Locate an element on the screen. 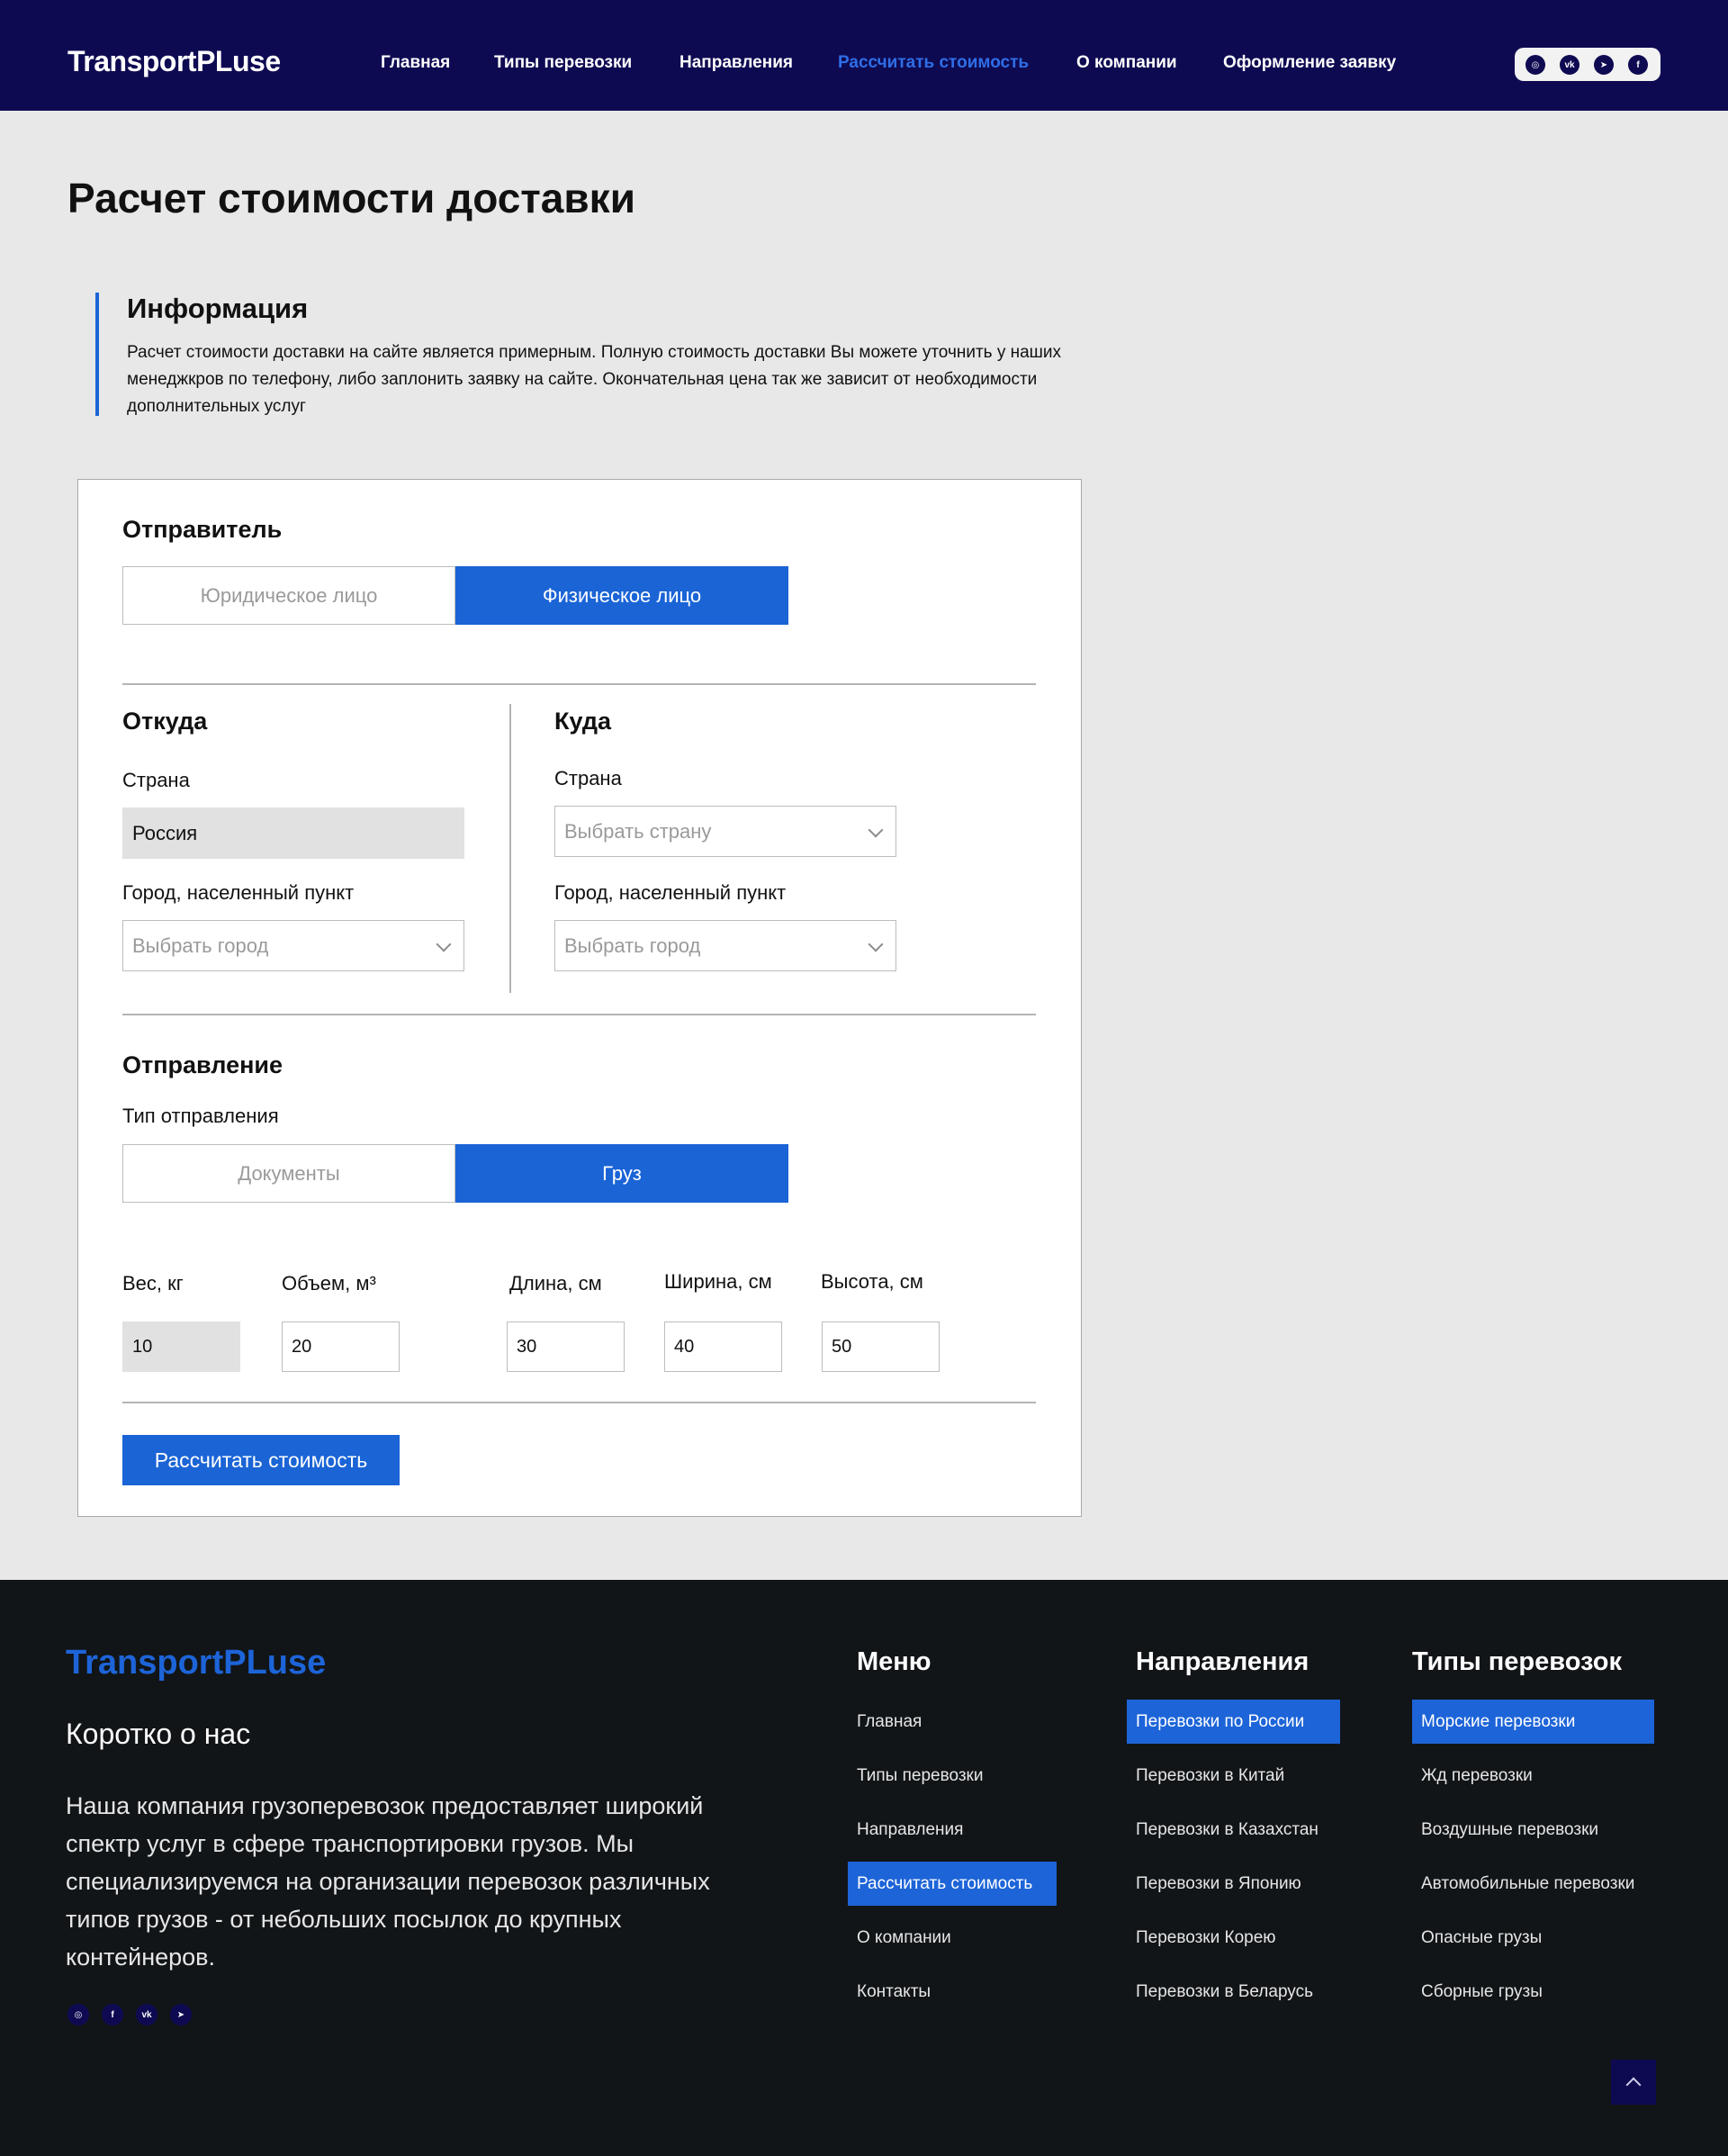 The image size is (1728, 2156). scroll-to-top-button is located at coordinates (1633, 2082).